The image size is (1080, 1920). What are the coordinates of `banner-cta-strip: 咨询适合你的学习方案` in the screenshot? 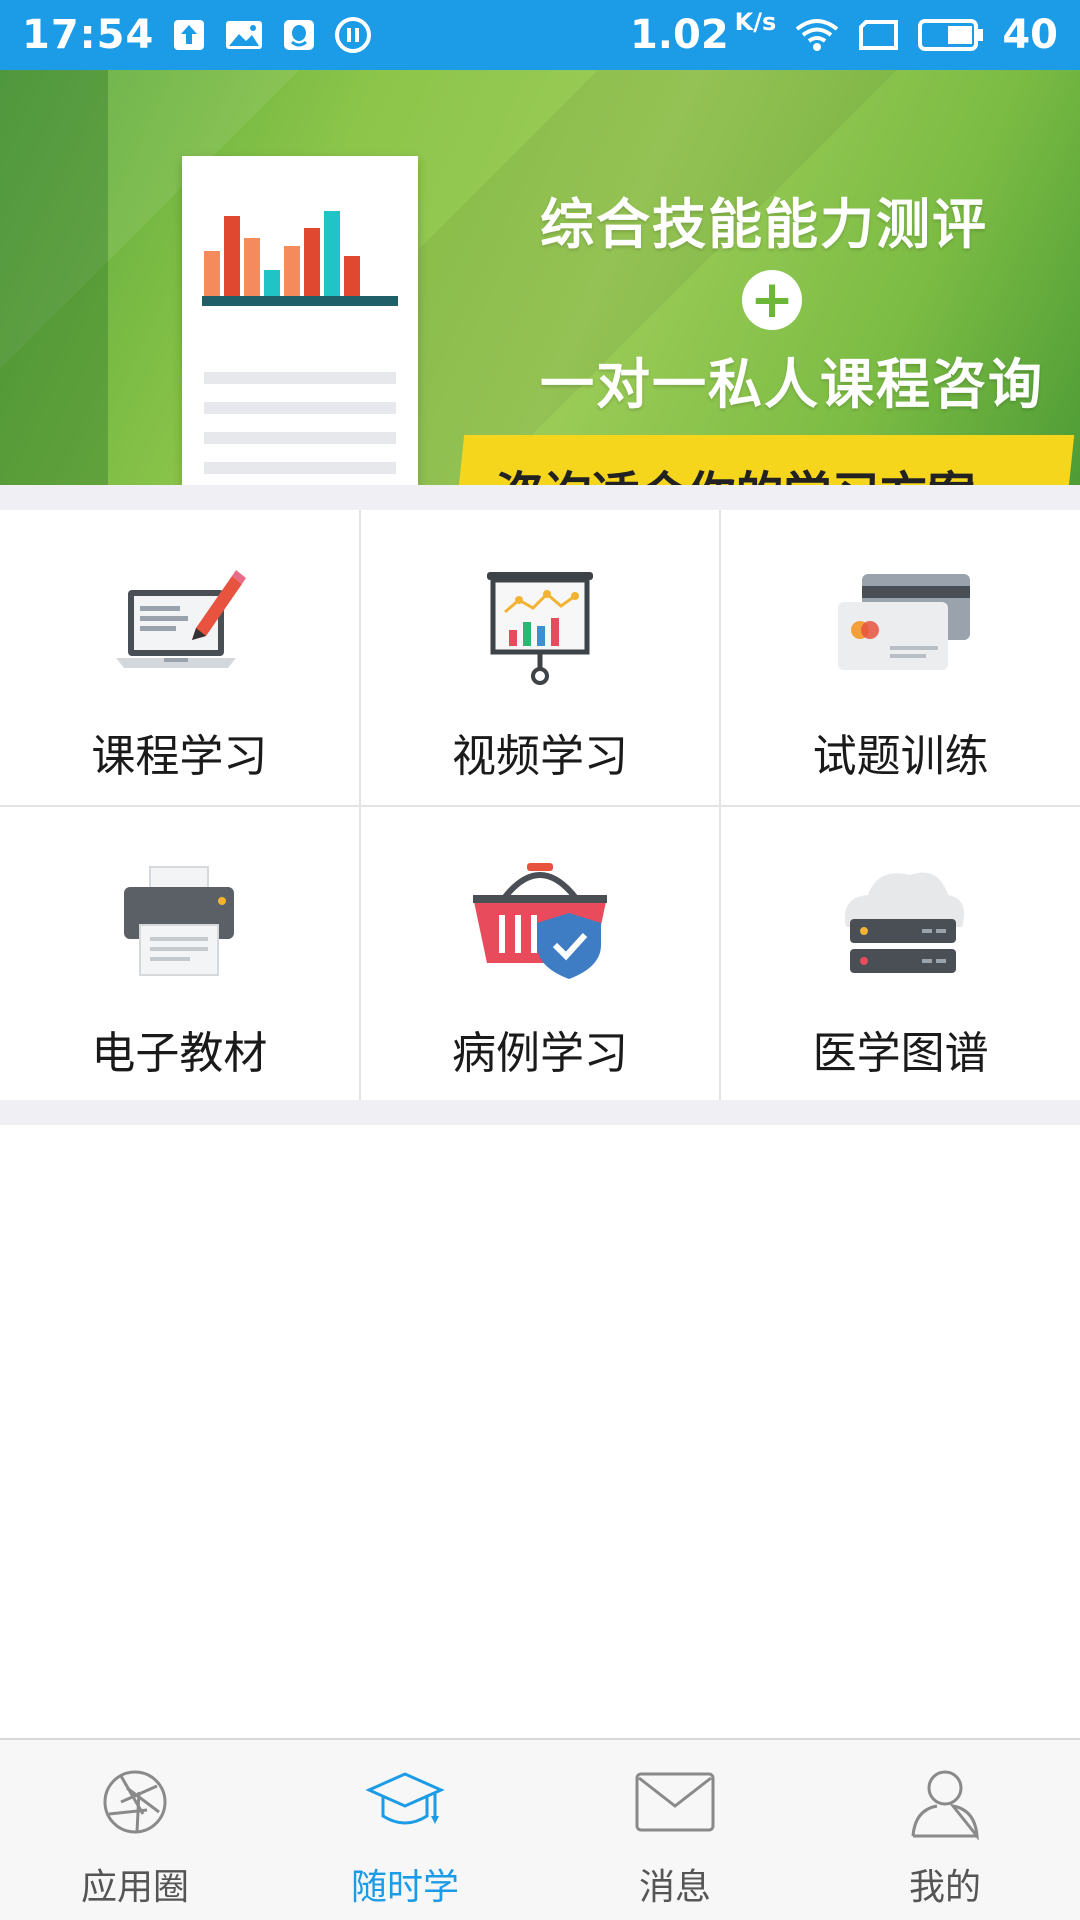 It's located at (765, 460).